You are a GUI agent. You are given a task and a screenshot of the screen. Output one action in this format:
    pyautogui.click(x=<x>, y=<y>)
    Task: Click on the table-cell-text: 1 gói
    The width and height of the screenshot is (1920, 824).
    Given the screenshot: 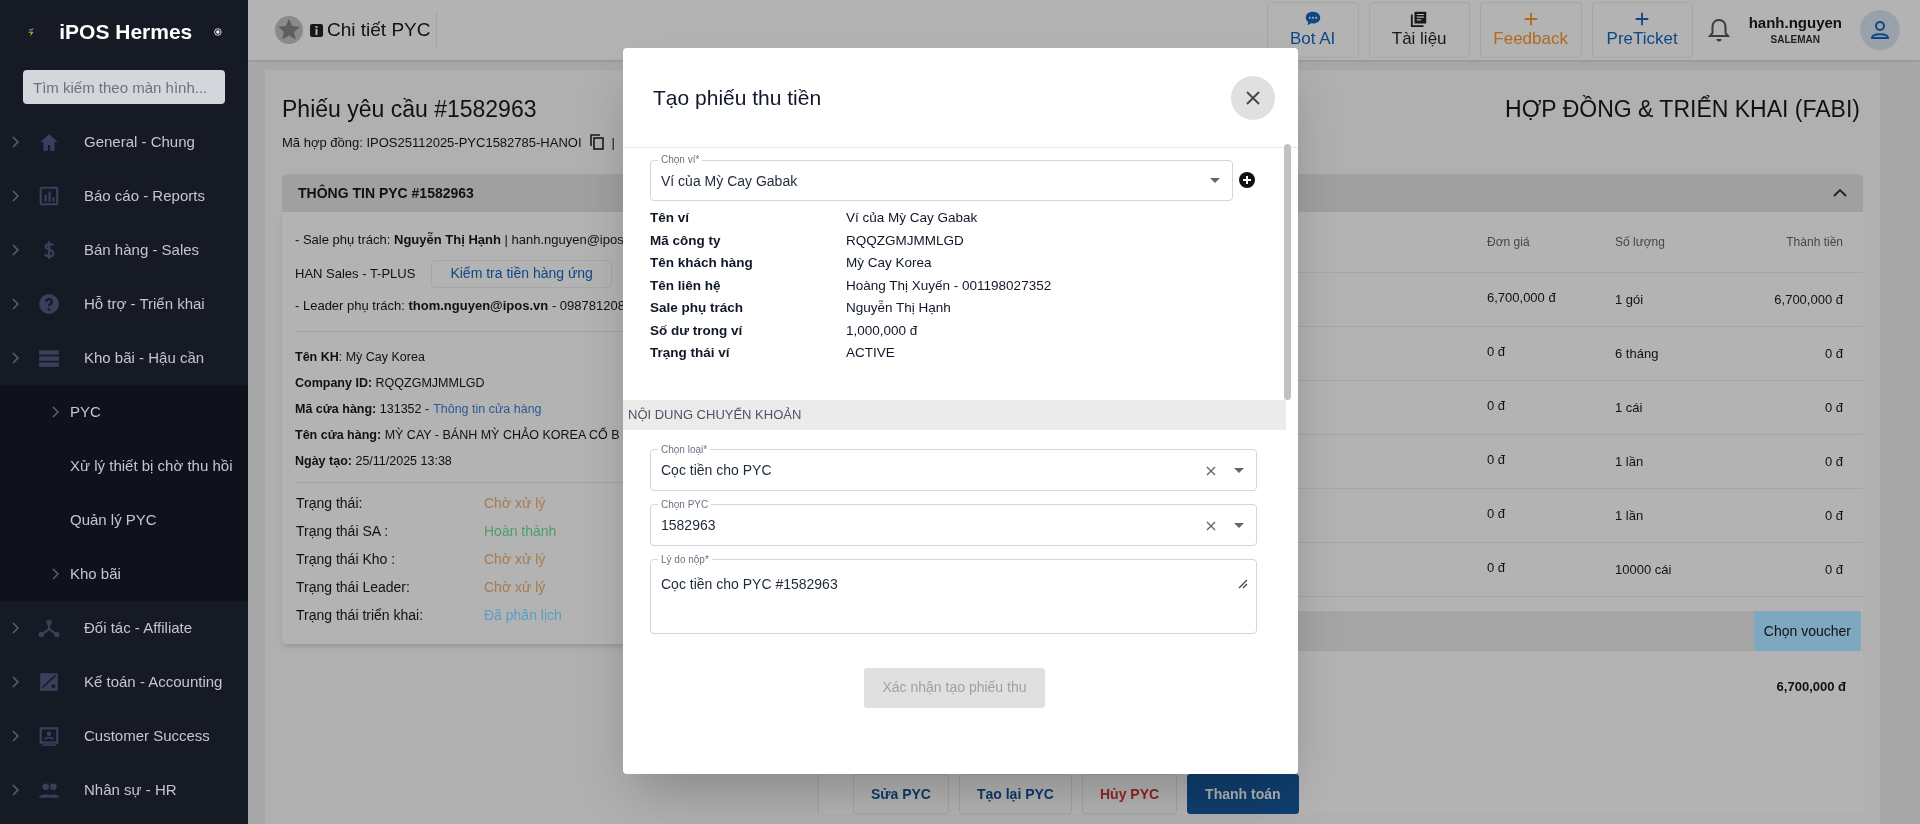 What is the action you would take?
    pyautogui.click(x=1630, y=299)
    